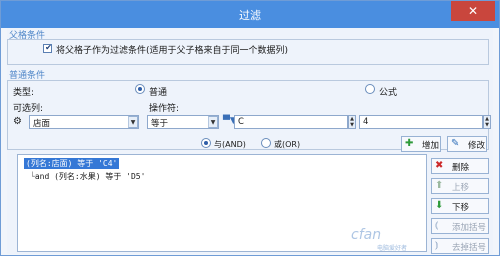  I want to click on move-up-button: ⬆ 上移, so click(460, 186).